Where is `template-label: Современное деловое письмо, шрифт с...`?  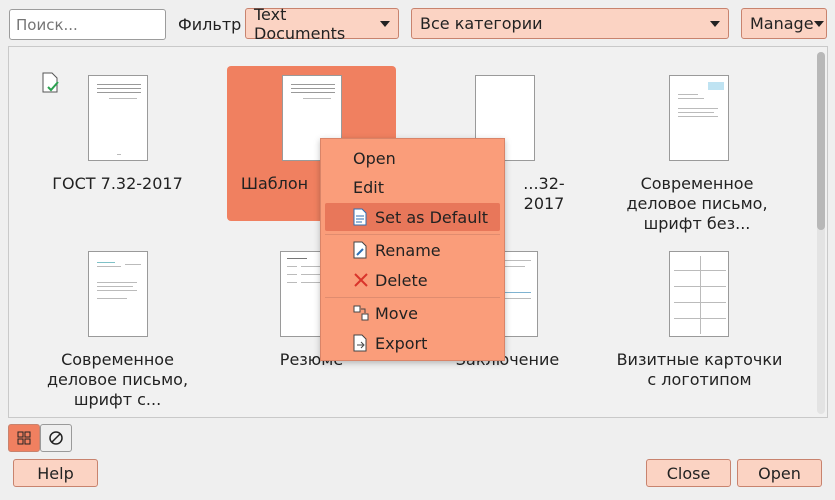
template-label: Современное деловое письмо, шрифт с... is located at coordinates (117, 379).